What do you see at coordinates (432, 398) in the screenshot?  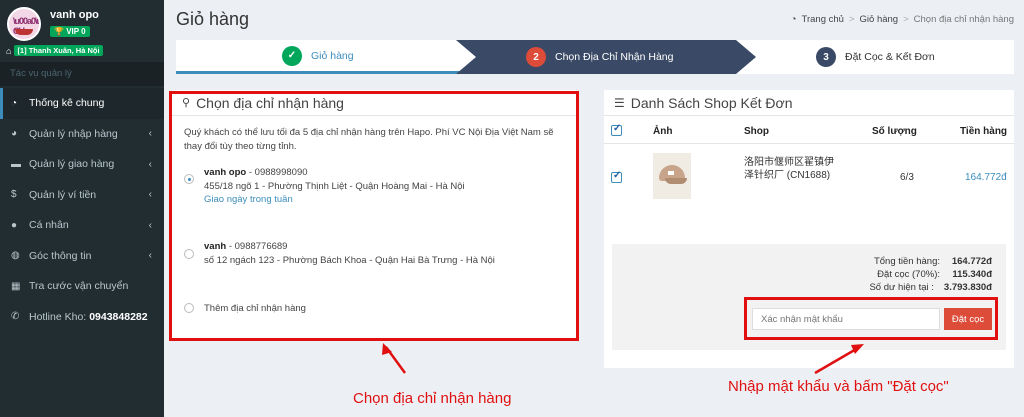 I see `annotation-text-address: Chọn địa chỉ nhận hàng` at bounding box center [432, 398].